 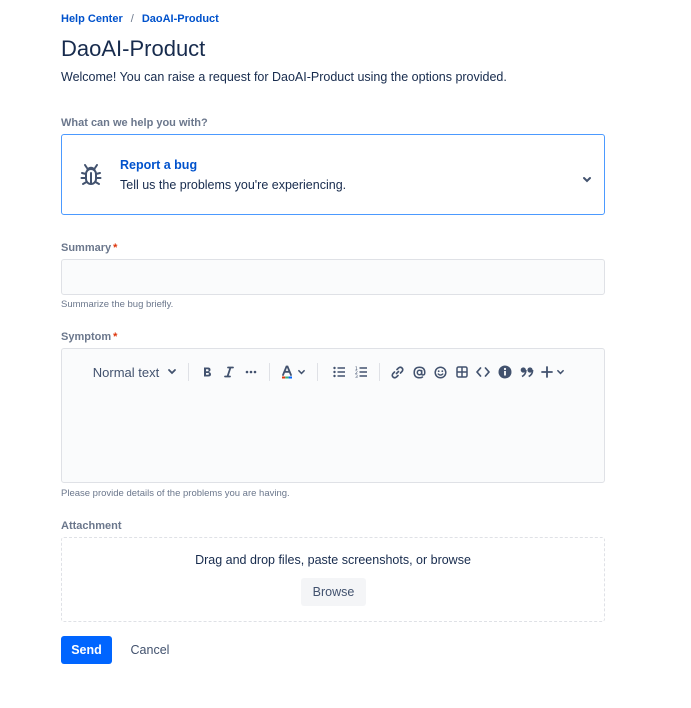 I want to click on text-color-icon, so click(x=293, y=372).